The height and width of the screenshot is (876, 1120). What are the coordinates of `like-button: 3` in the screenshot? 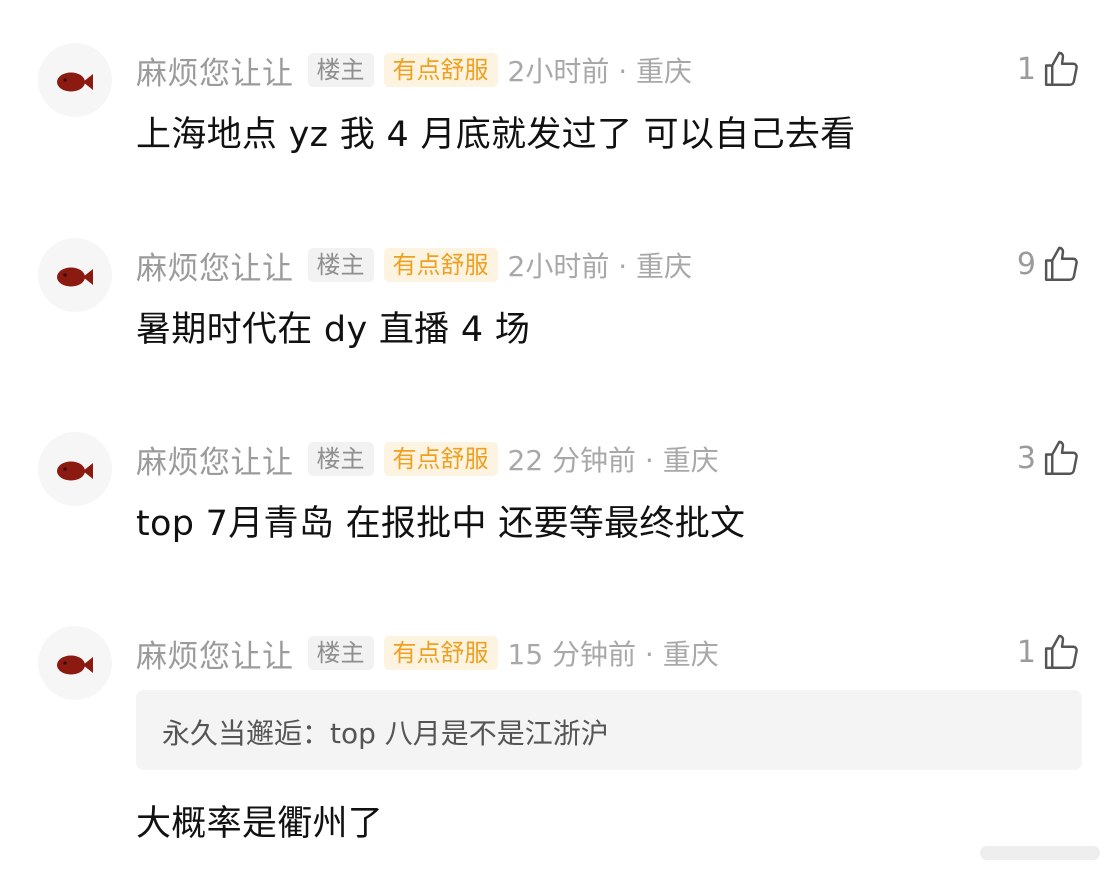 It's located at (1049, 458).